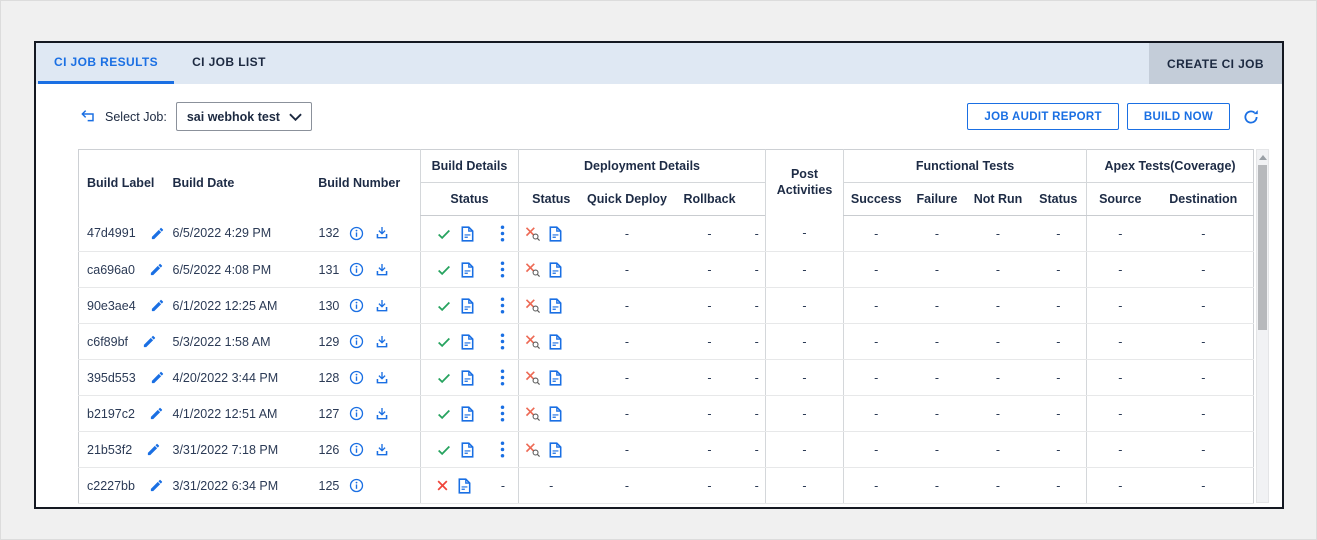 This screenshot has width=1317, height=540. Describe the element at coordinates (1178, 116) in the screenshot. I see `build-now-button: BUILD NOW` at that location.